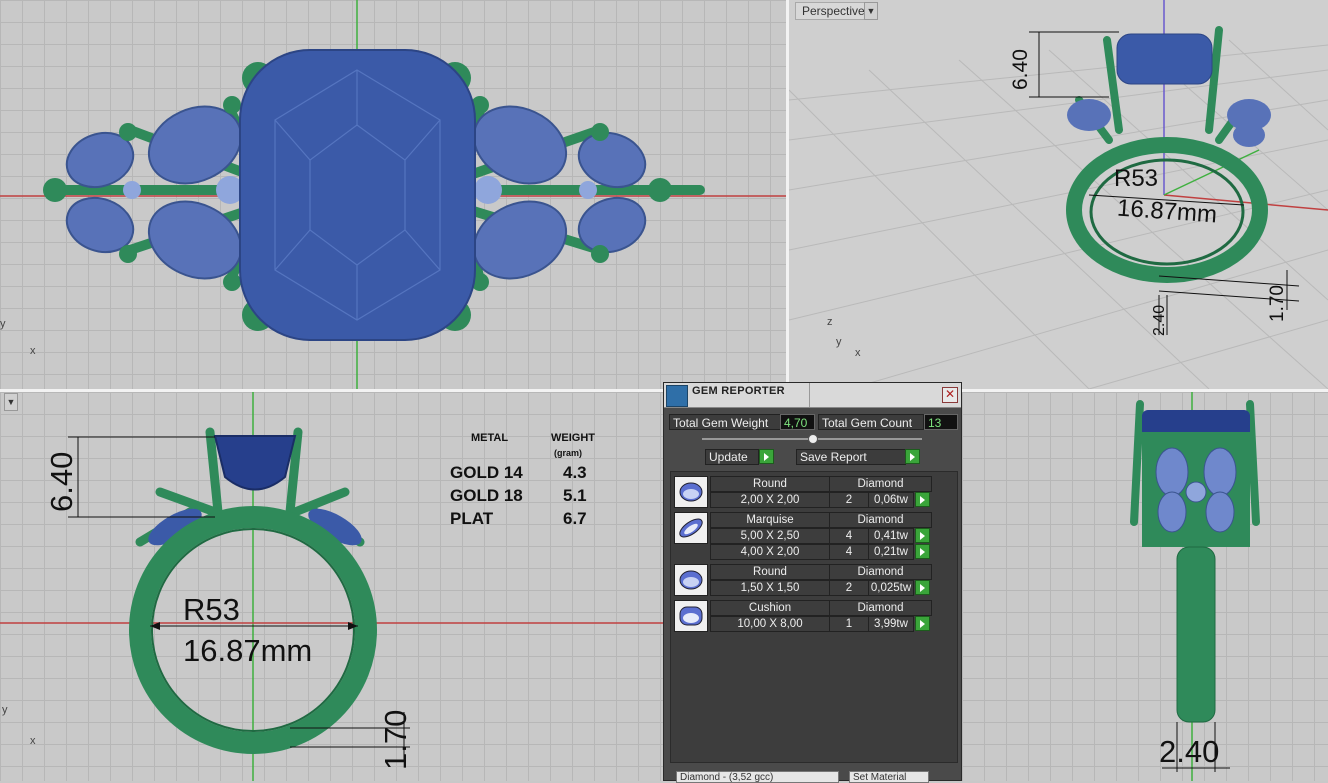 This screenshot has height=783, width=1328. Describe the element at coordinates (891, 552) in the screenshot. I see `gem-weight: 0,21tw` at that location.